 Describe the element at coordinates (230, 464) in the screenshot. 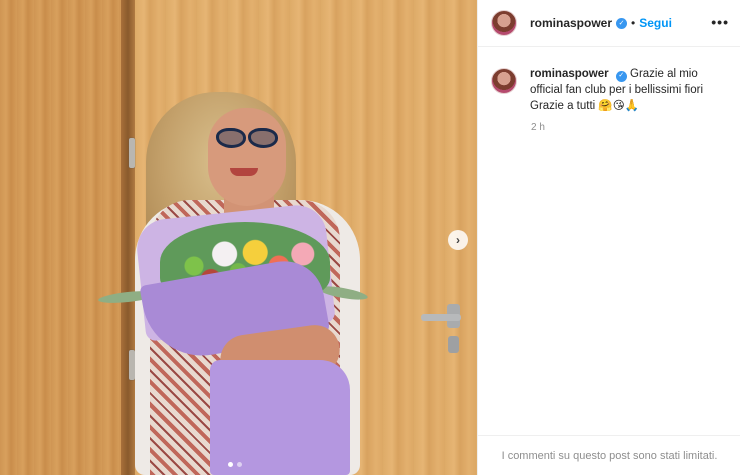

I see `carousel-dot-active` at that location.